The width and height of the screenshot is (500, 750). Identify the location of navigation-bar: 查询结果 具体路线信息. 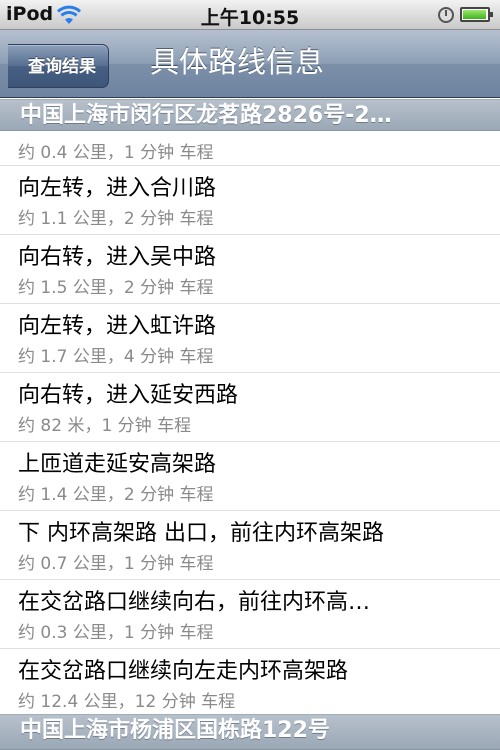
(250, 64).